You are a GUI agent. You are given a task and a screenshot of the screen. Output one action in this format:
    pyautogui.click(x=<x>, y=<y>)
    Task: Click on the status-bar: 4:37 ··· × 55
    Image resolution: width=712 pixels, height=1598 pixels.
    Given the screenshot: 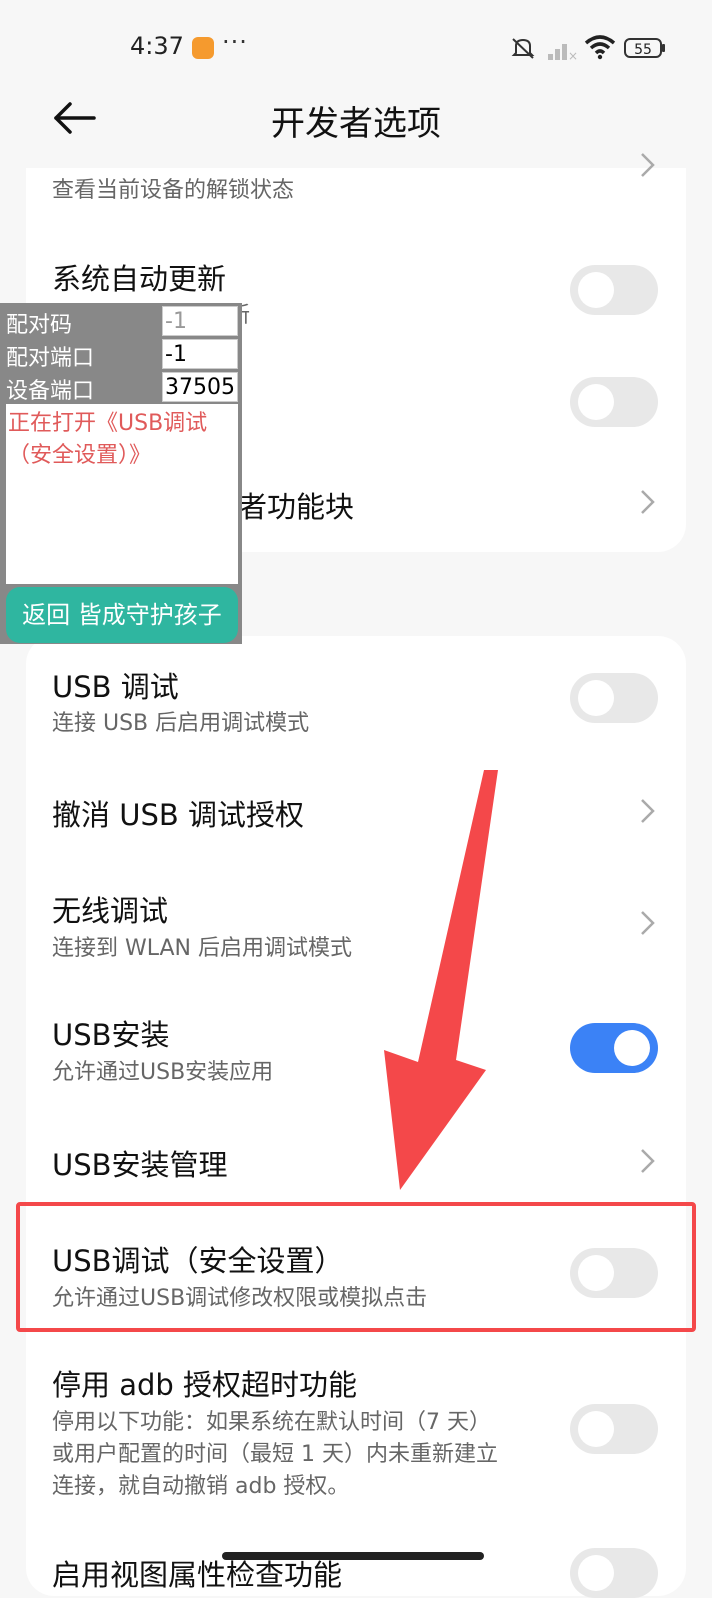 What is the action you would take?
    pyautogui.click(x=356, y=50)
    